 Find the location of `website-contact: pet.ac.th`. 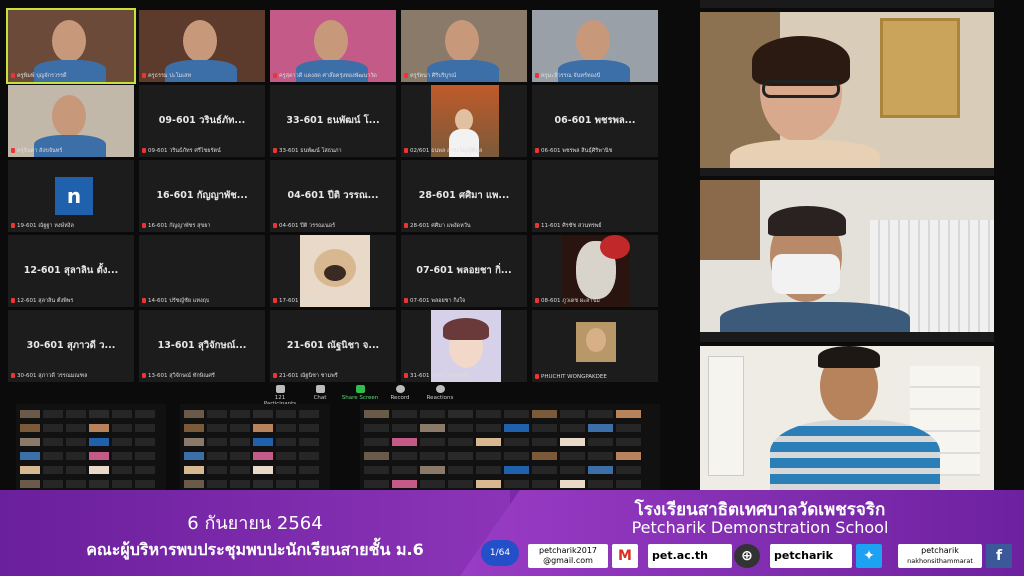

website-contact: pet.ac.th is located at coordinates (690, 556).